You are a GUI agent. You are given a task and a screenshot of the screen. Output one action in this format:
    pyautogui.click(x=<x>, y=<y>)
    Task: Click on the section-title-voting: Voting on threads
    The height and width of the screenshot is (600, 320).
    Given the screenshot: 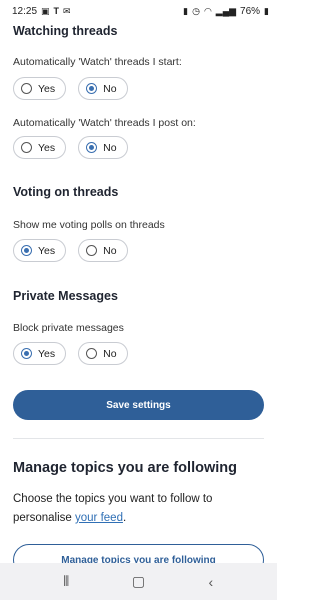 What is the action you would take?
    pyautogui.click(x=66, y=192)
    